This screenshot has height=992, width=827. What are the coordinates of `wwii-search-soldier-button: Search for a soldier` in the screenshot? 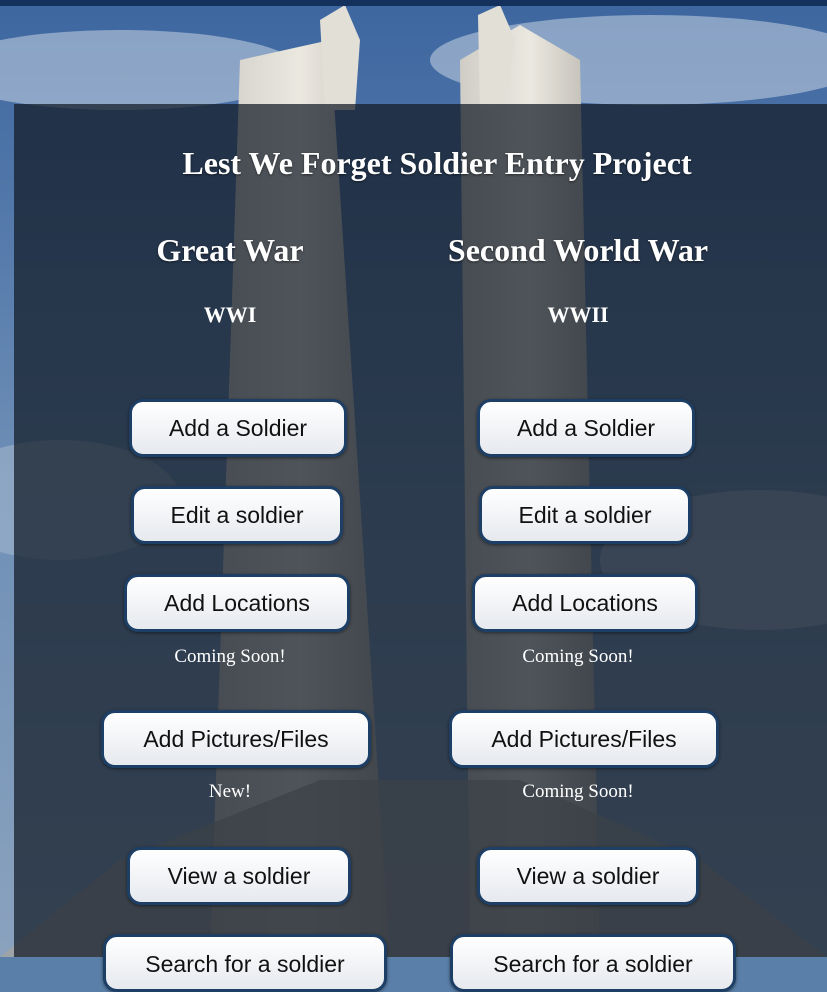 It's located at (593, 963).